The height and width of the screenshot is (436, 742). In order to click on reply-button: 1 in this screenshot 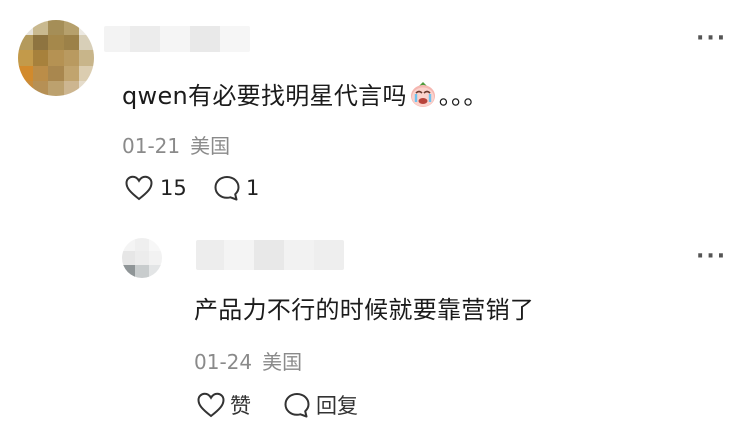, I will do `click(235, 188)`.